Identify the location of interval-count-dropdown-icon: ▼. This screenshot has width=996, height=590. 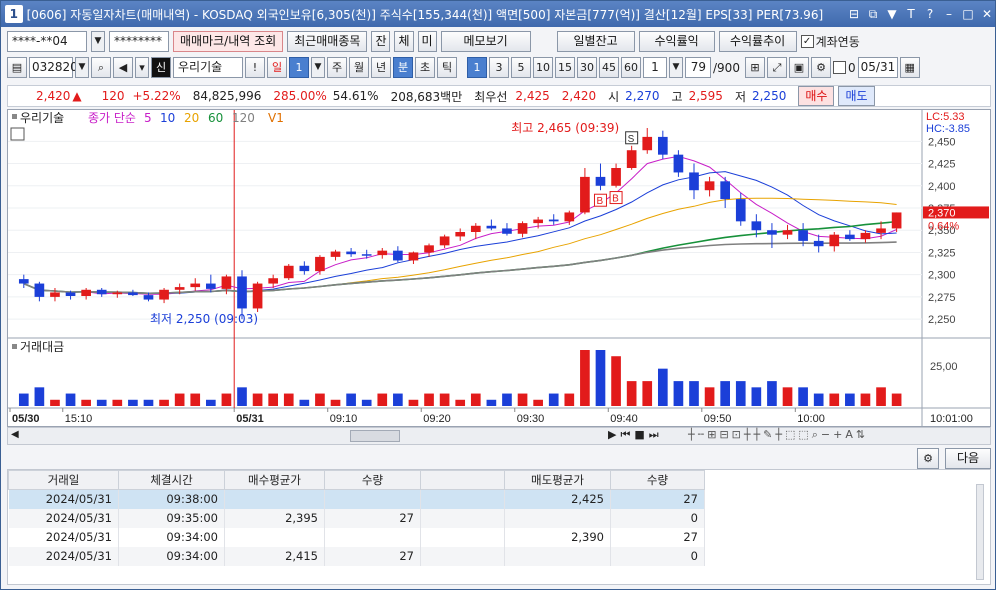
(676, 67).